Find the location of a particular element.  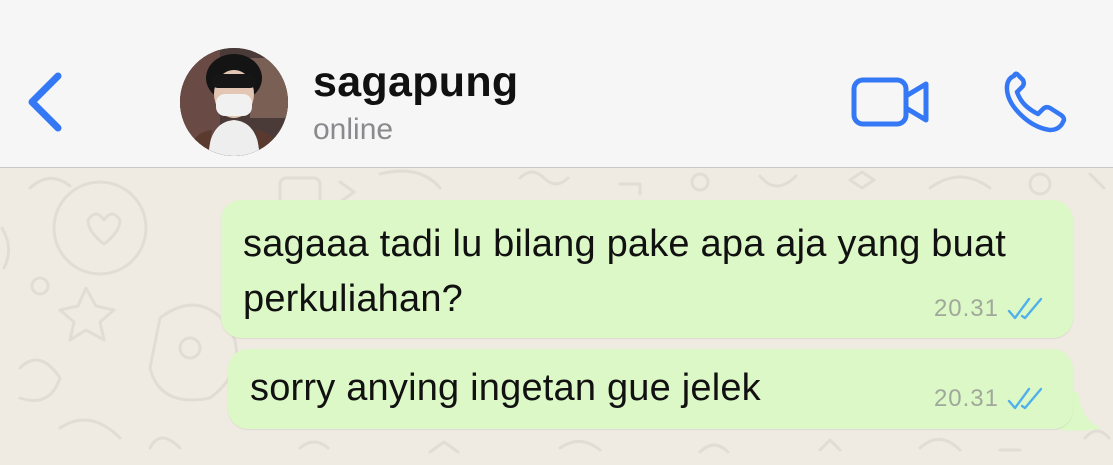

chevron-left-icon is located at coordinates (45, 102).